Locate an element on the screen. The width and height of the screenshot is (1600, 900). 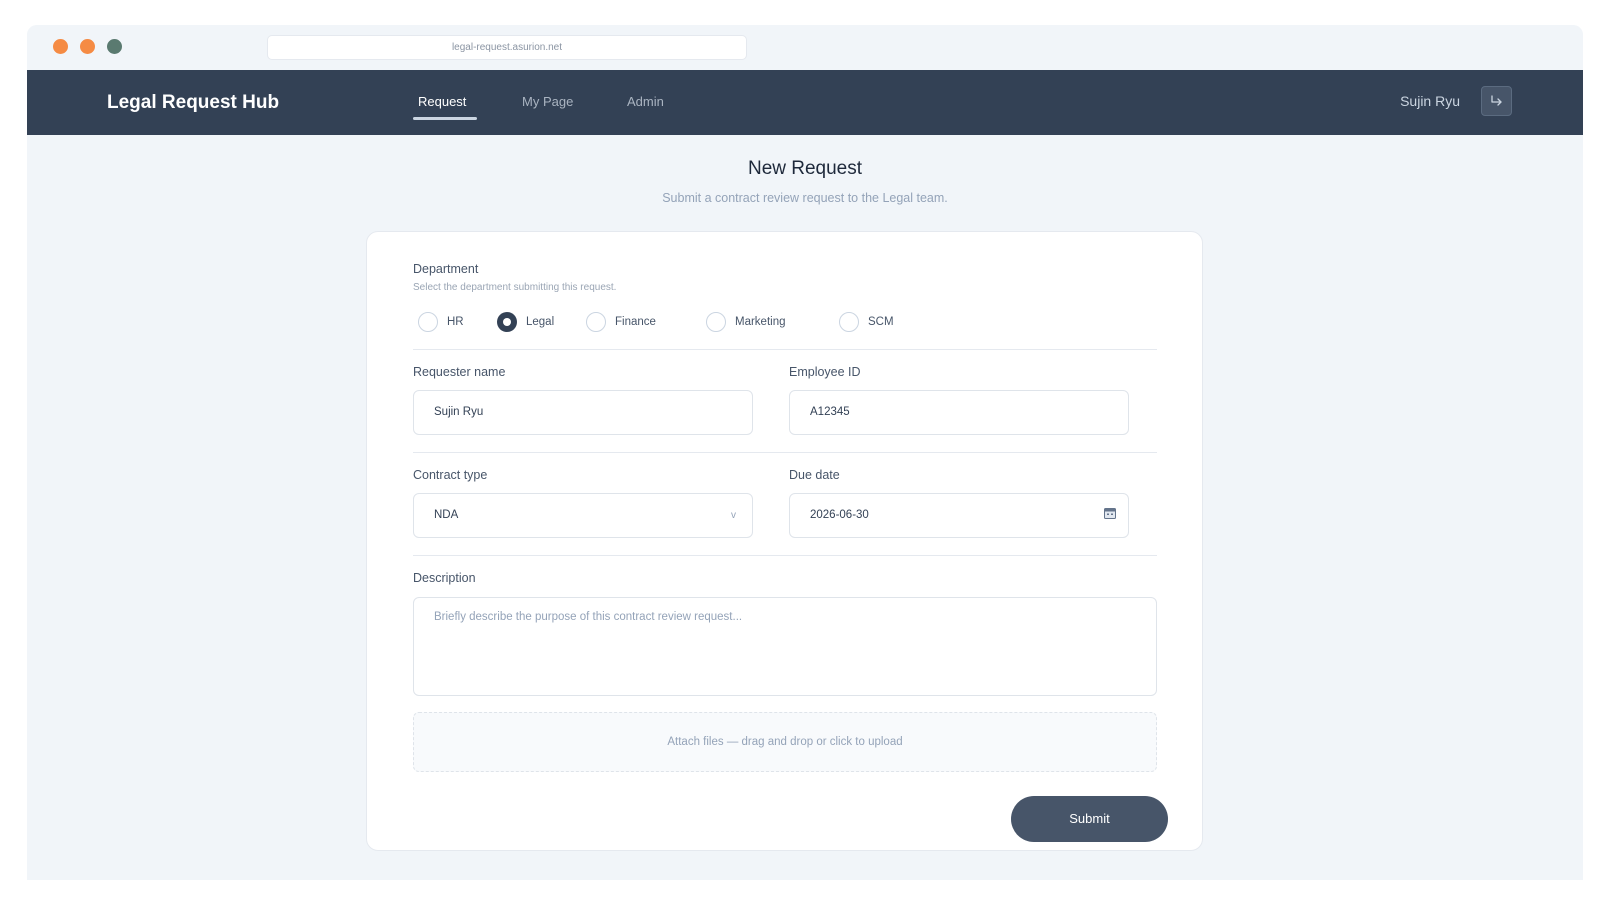
requester-name-label: Requester name is located at coordinates (459, 372).